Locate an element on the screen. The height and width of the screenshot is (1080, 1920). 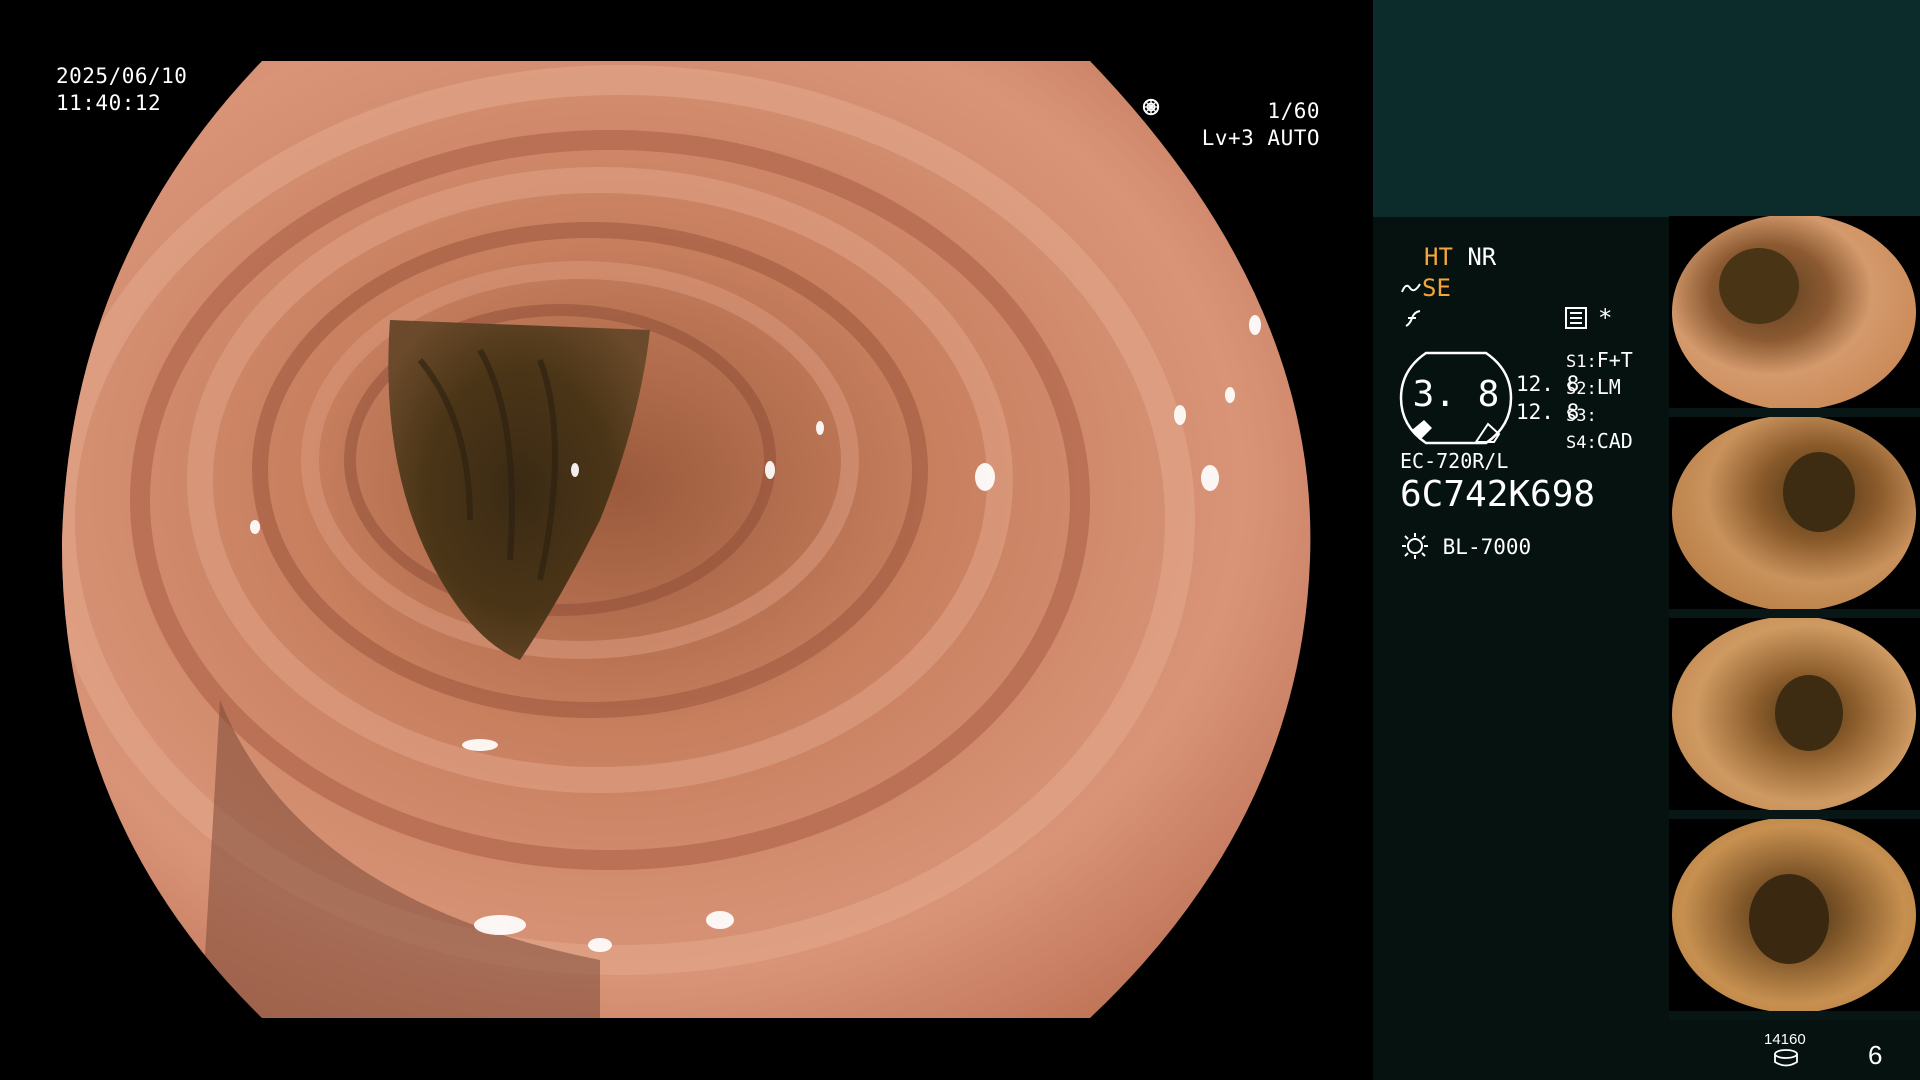
exposure-info: 1/60 Lv+3 AUTO is located at coordinates (1230, 125).